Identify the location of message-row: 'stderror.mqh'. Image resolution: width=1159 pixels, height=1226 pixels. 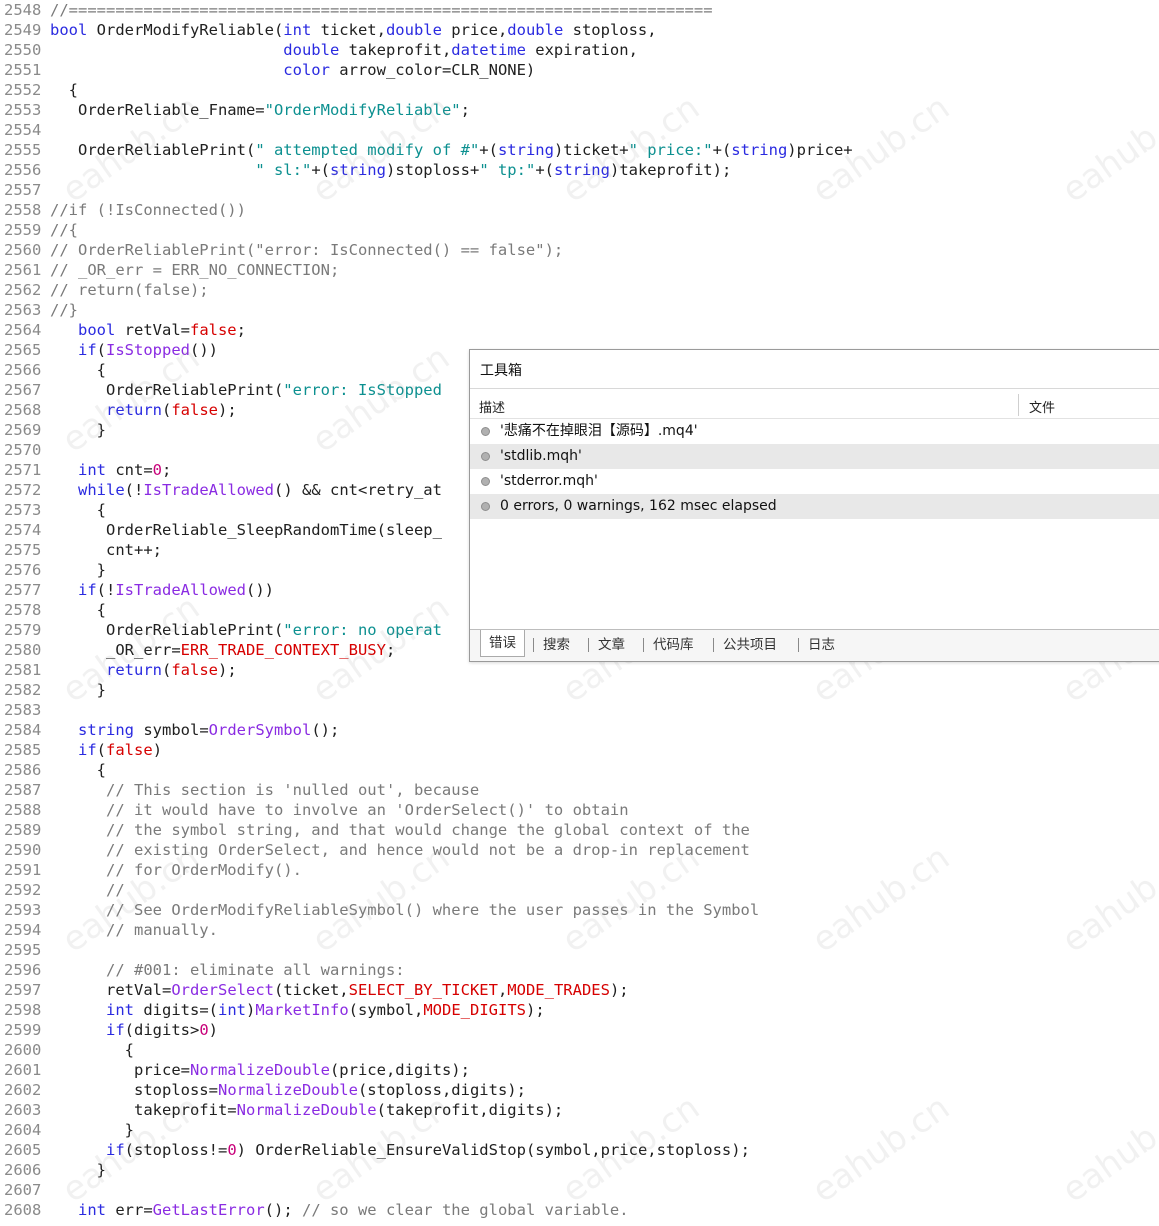
(814, 481).